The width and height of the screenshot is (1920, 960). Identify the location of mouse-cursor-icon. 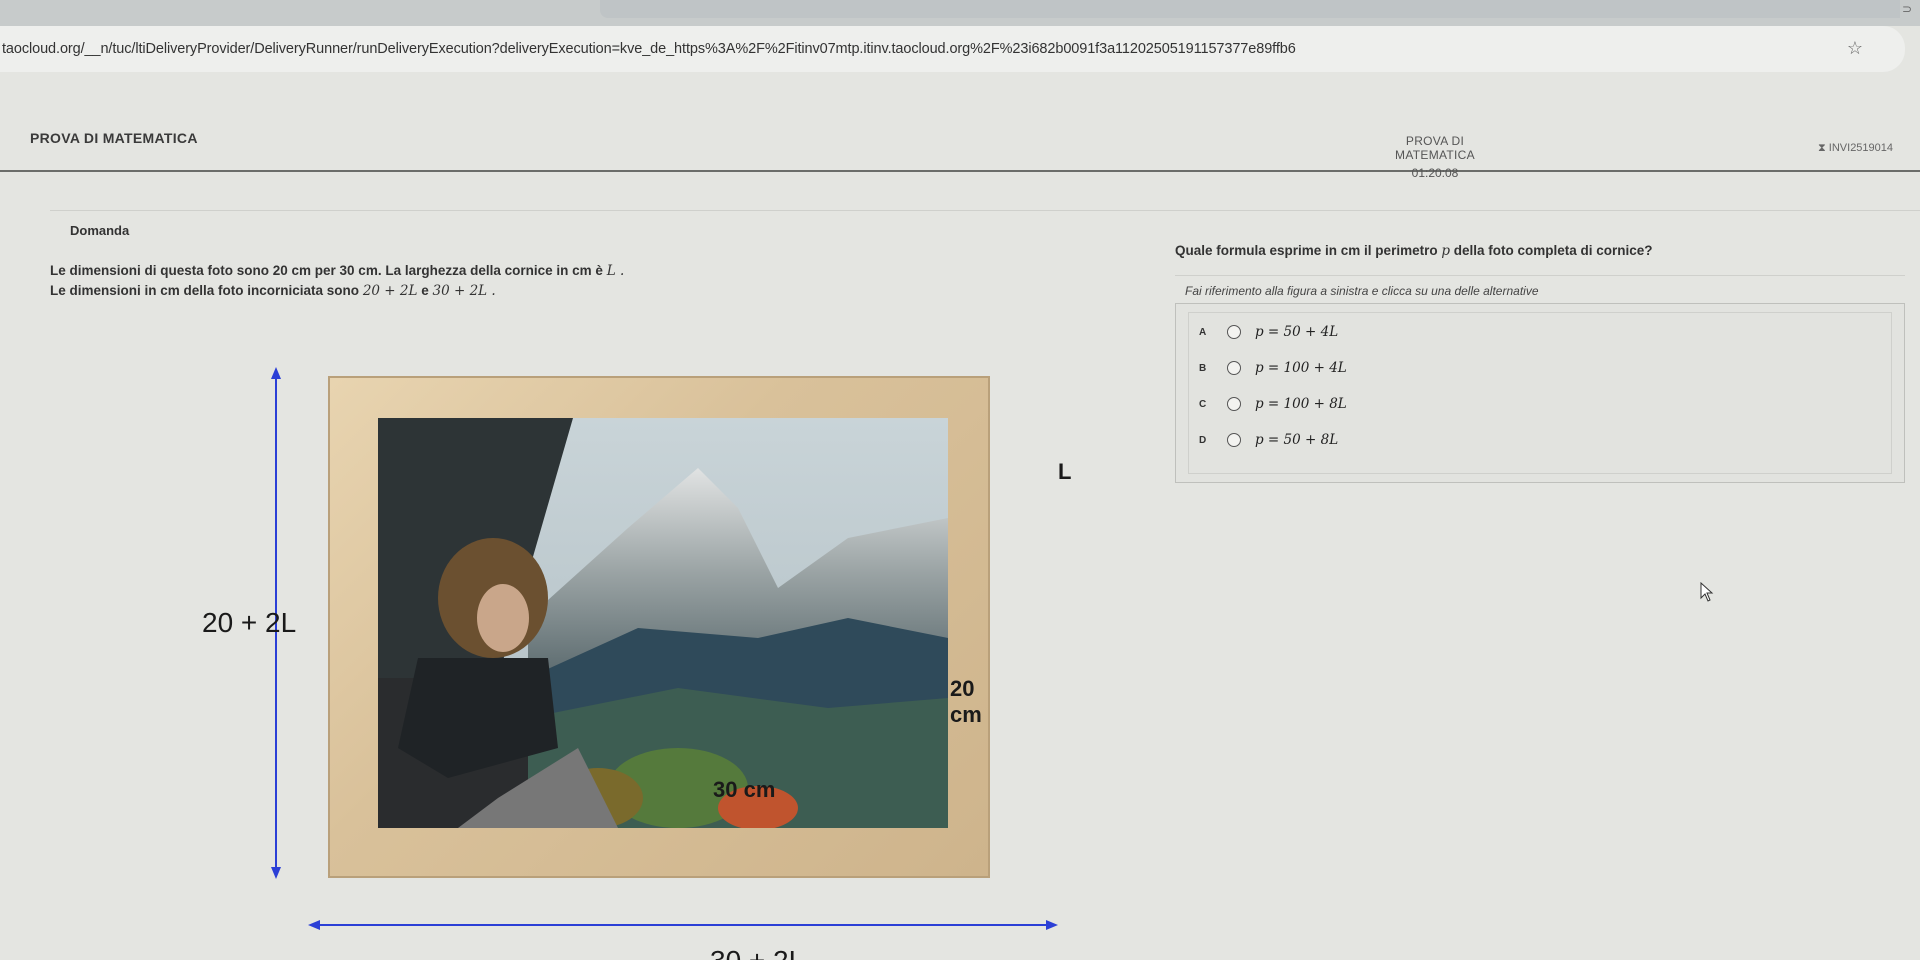
(1707, 592).